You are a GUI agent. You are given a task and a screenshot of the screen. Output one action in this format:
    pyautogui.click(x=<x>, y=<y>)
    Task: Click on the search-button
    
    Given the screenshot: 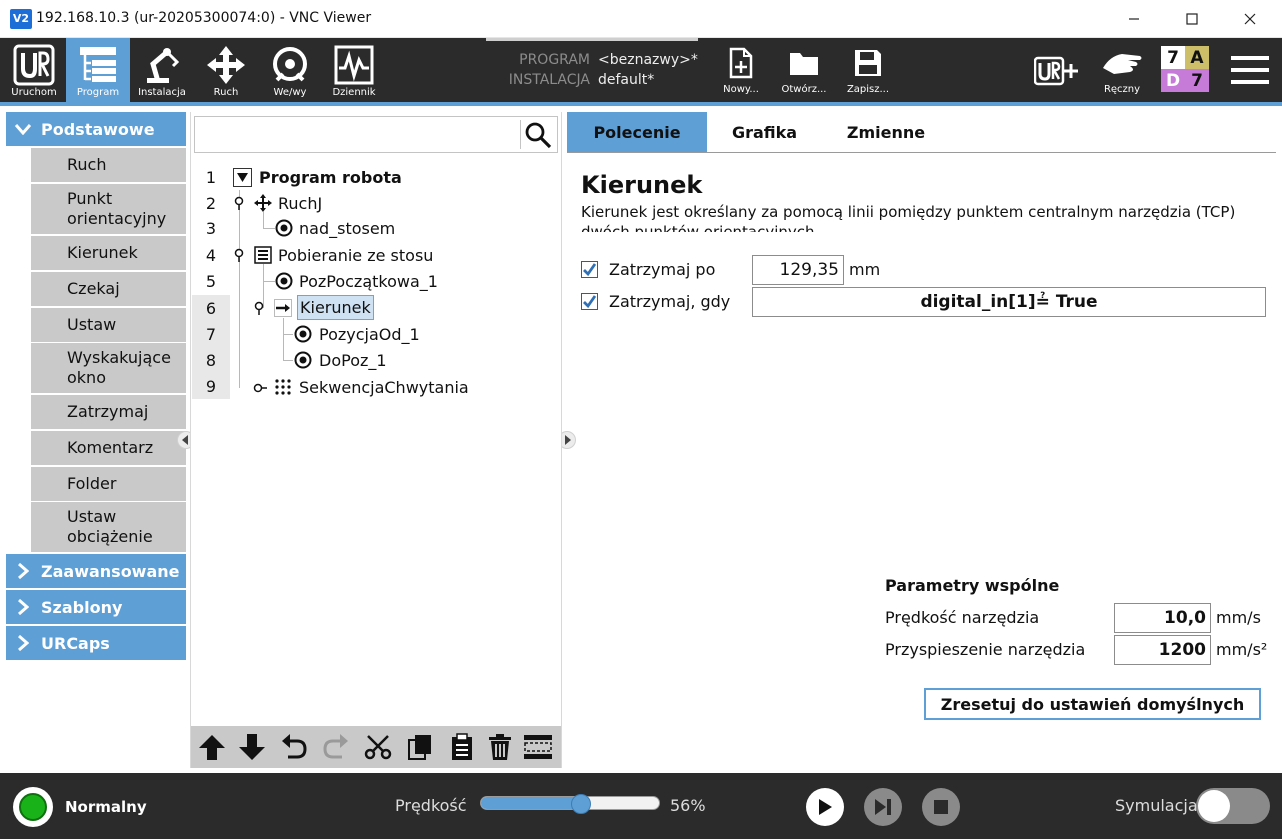 What is the action you would take?
    pyautogui.click(x=539, y=135)
    